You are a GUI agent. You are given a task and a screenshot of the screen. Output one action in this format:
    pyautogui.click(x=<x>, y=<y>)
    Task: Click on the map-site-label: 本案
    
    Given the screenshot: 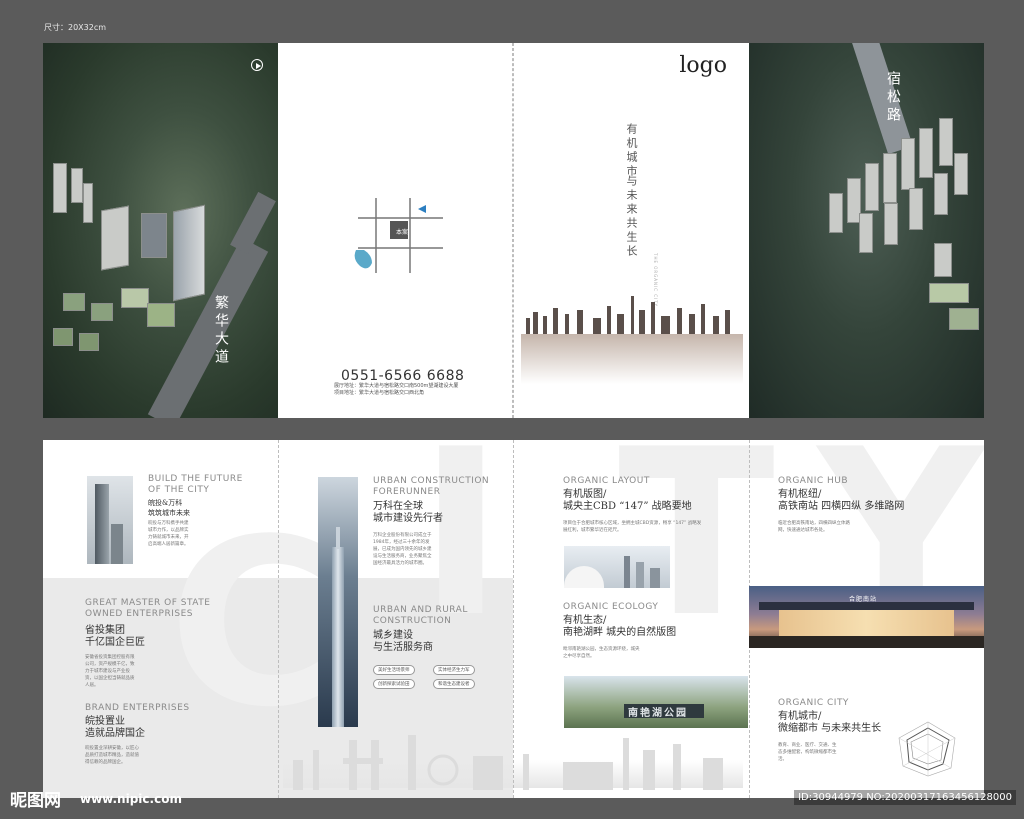 What is the action you would take?
    pyautogui.click(x=402, y=232)
    